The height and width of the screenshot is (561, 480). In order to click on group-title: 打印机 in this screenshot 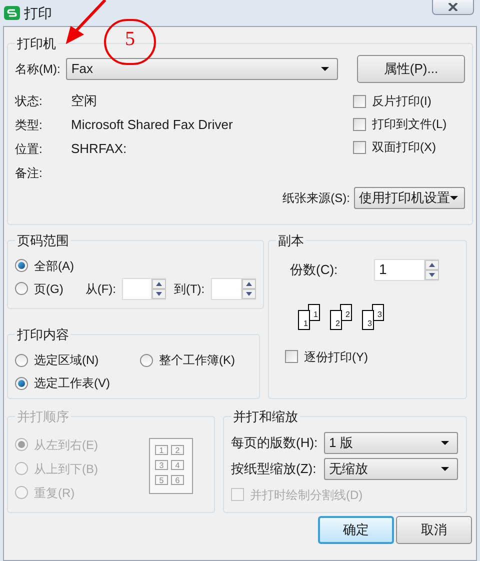, I will do `click(36, 44)`.